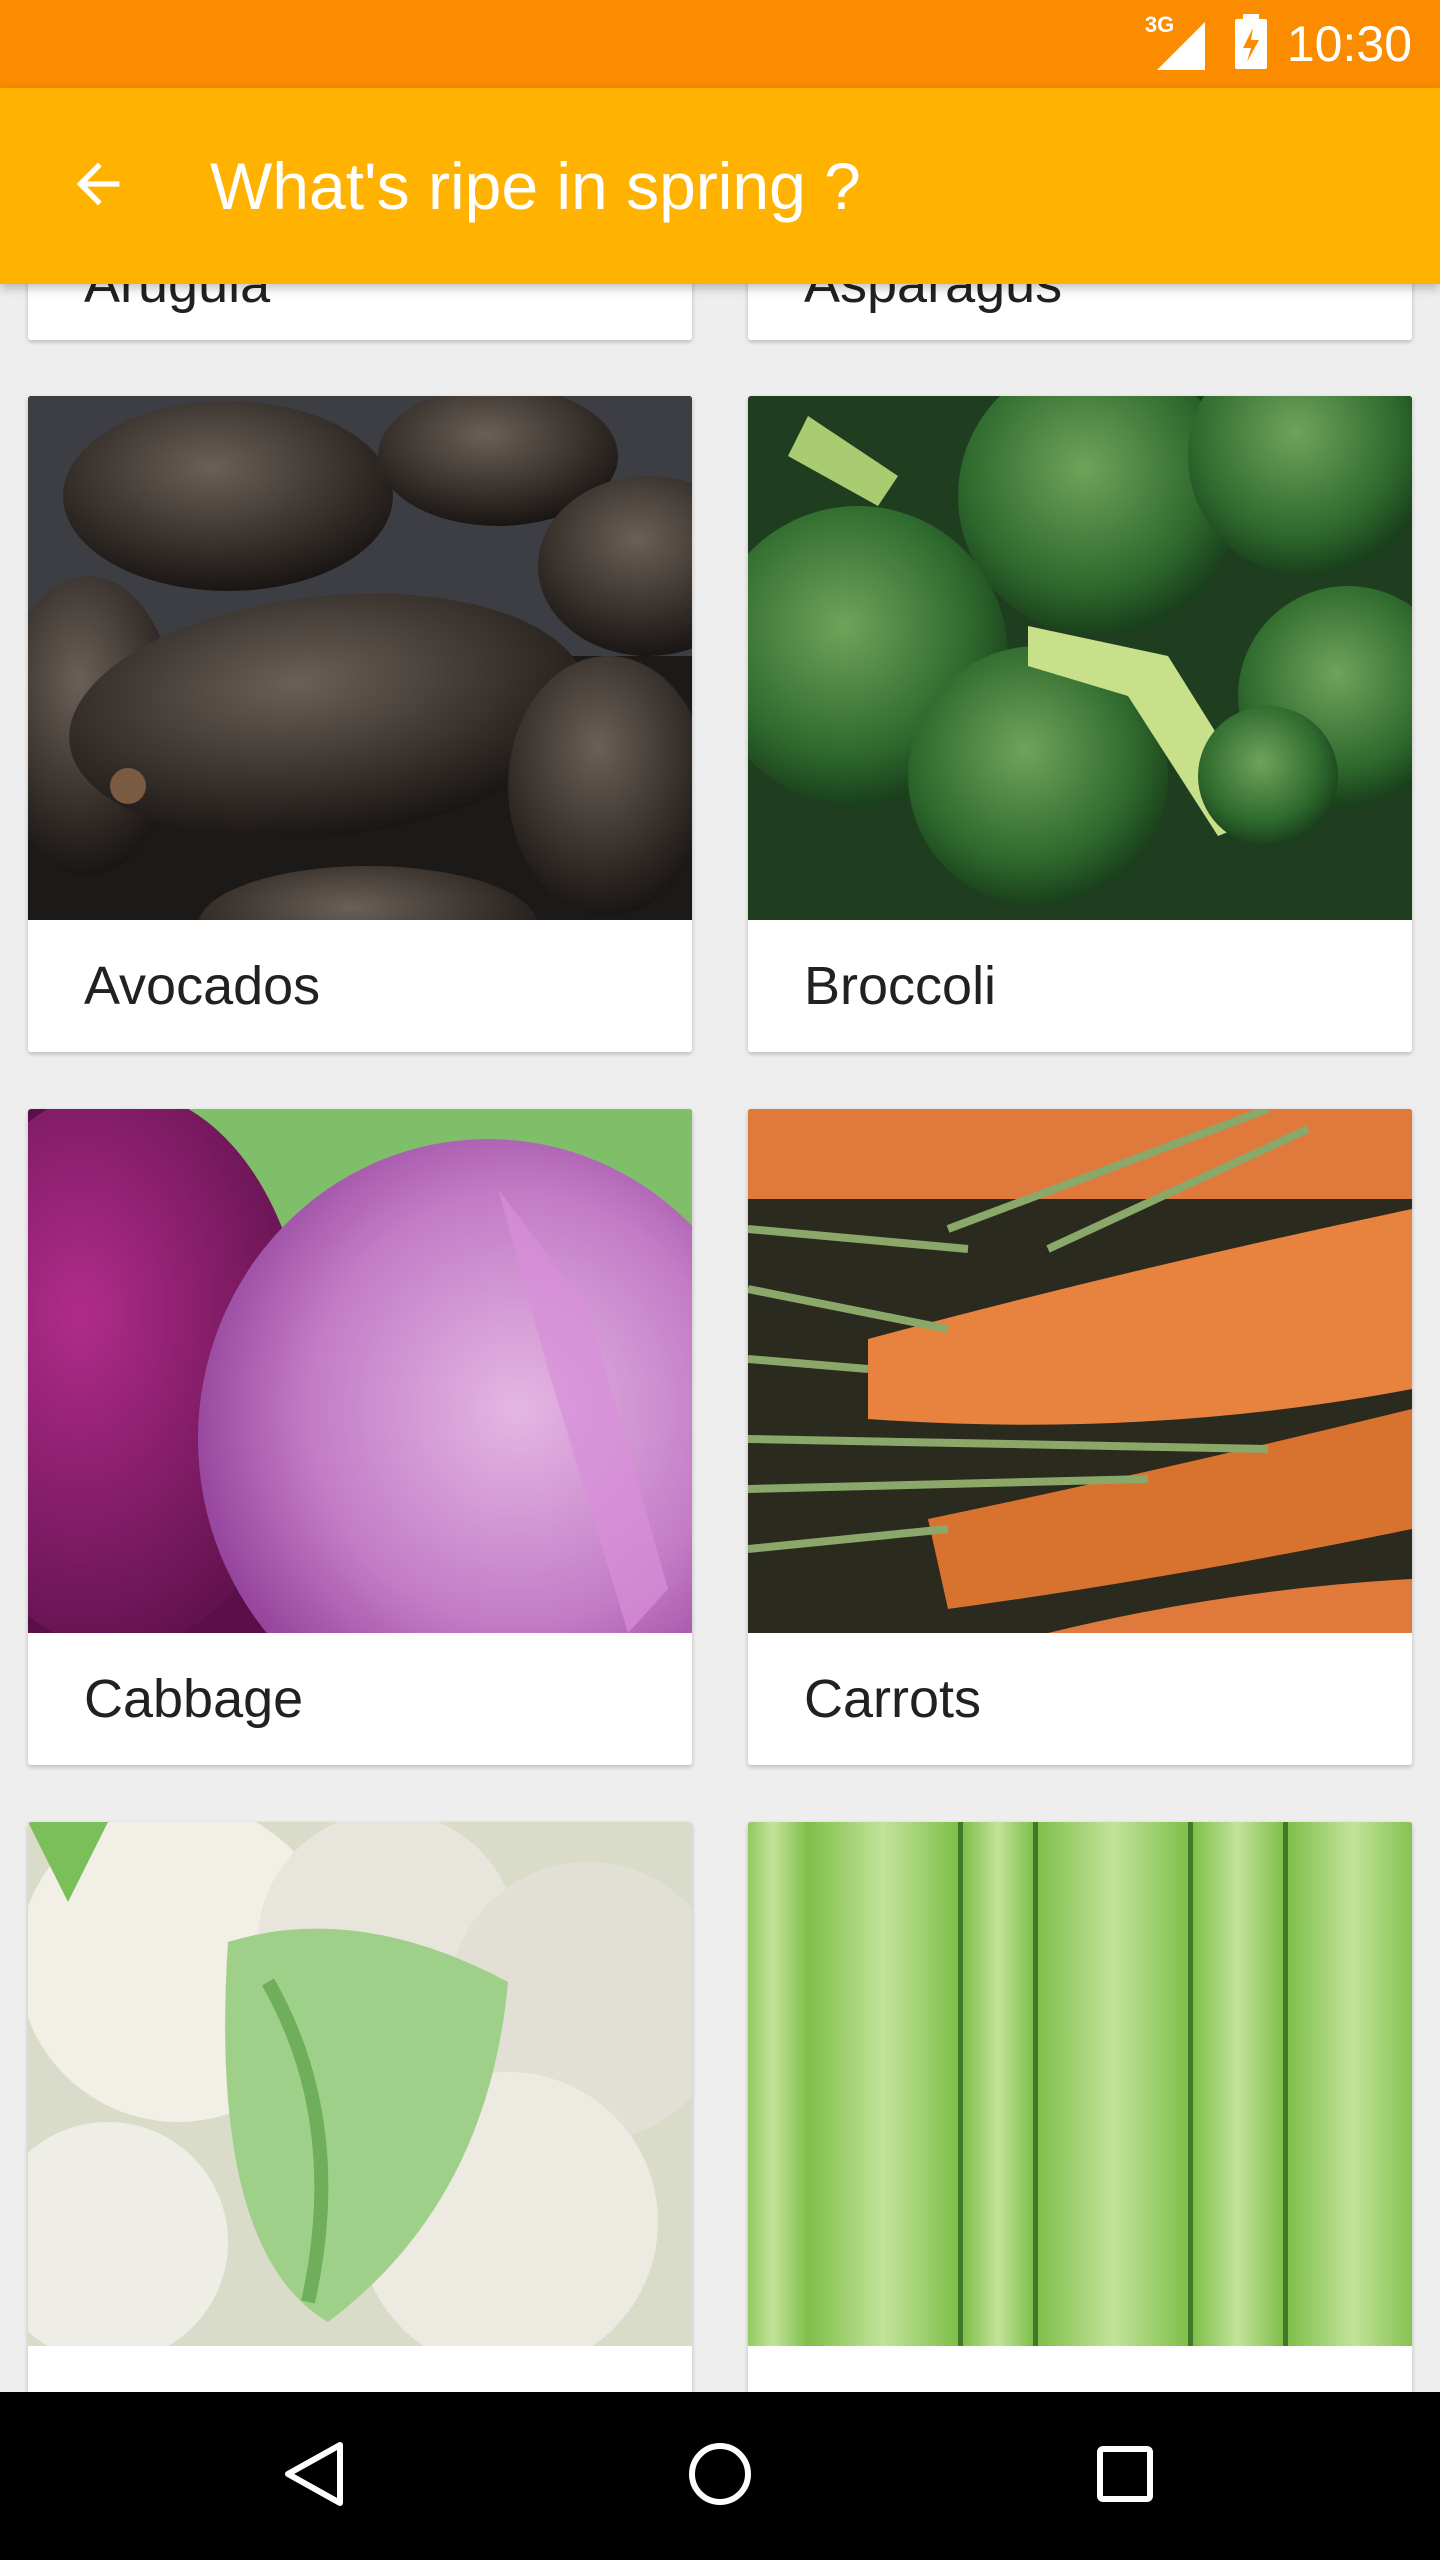  I want to click on back-button, so click(98, 186).